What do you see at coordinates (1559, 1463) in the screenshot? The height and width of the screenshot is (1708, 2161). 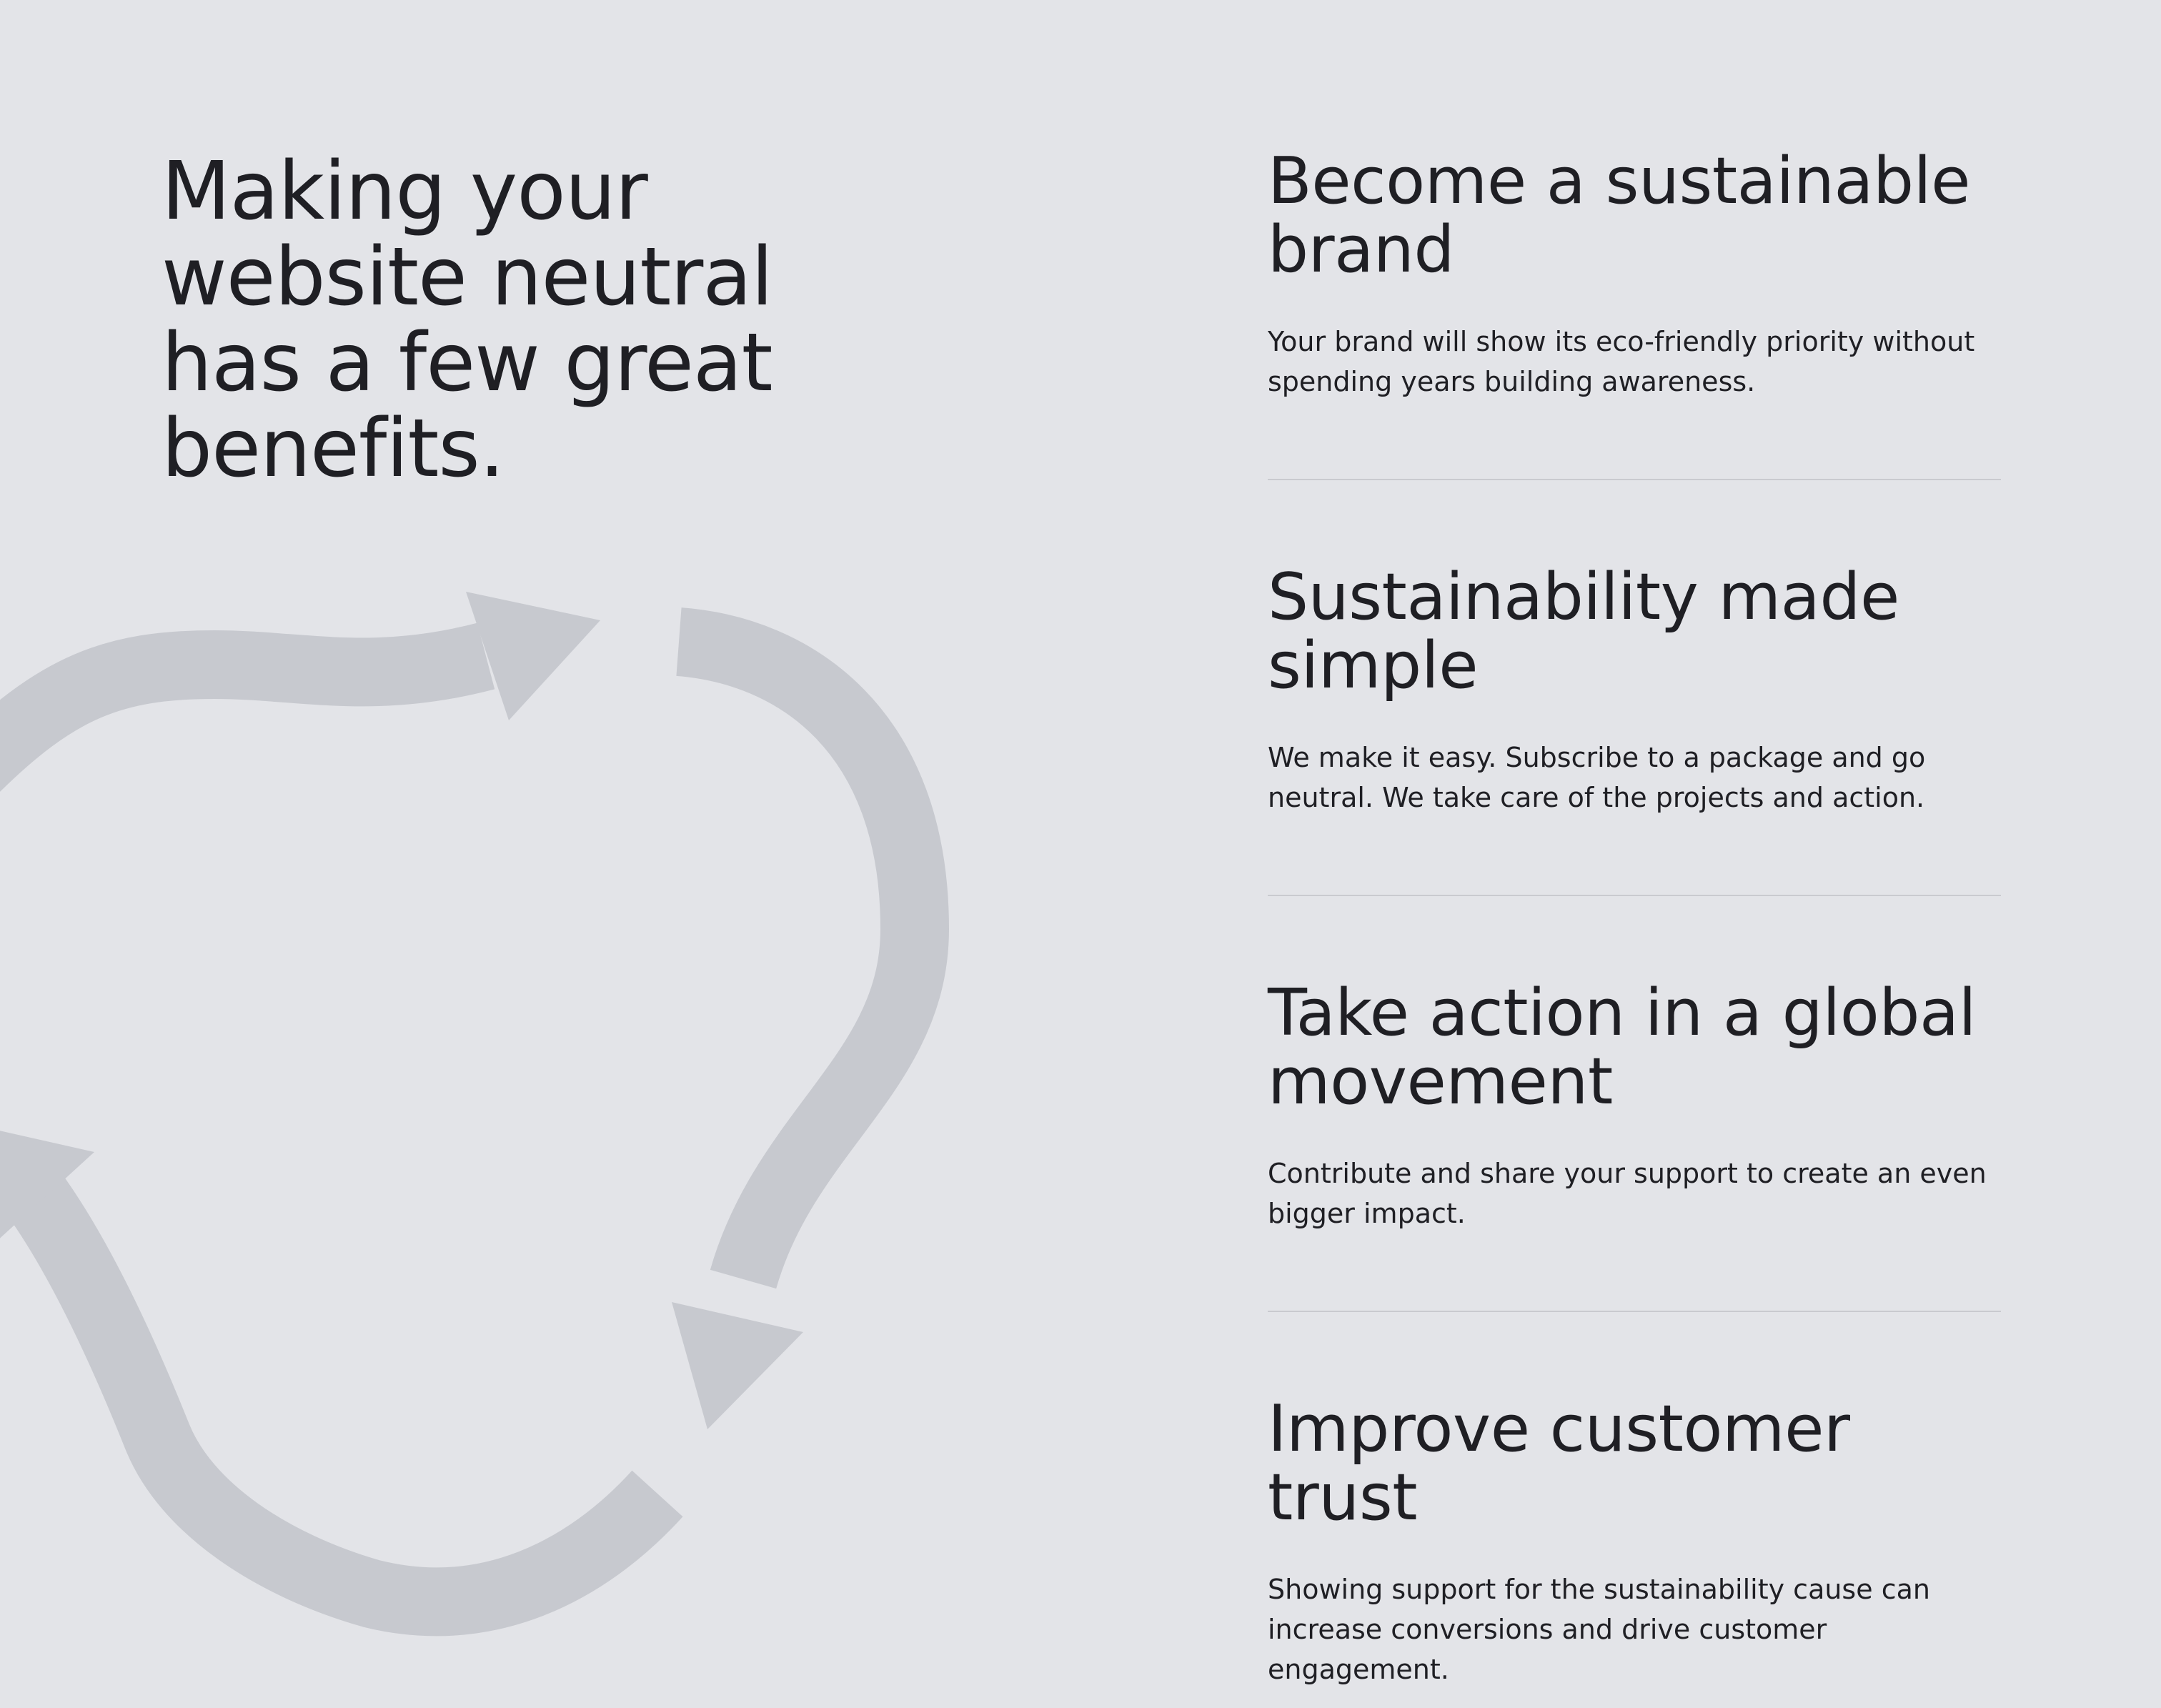 I see `benefit-title: Improve customer trust` at bounding box center [1559, 1463].